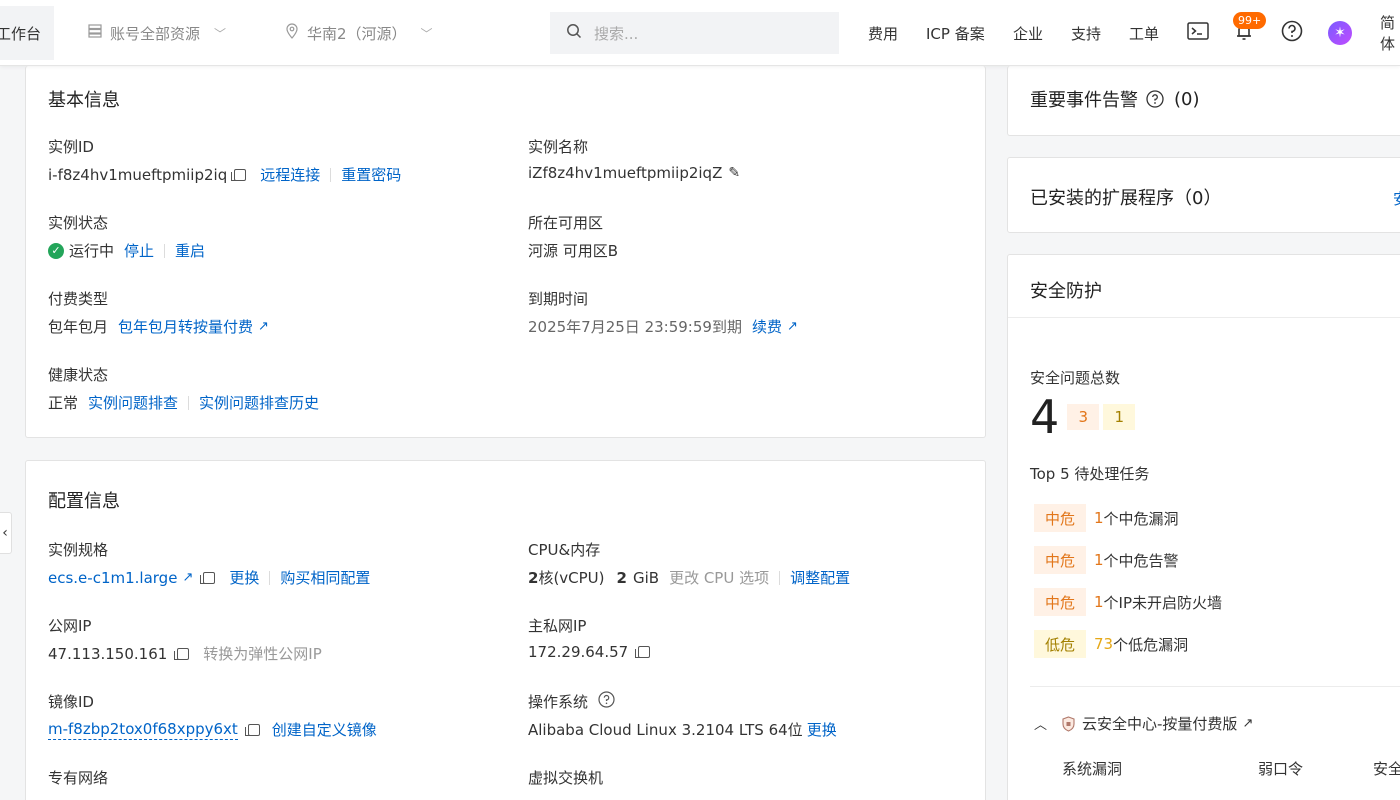 The width and height of the screenshot is (1400, 800). Describe the element at coordinates (1119, 417) in the screenshot. I see `low-risk-count: 1` at that location.